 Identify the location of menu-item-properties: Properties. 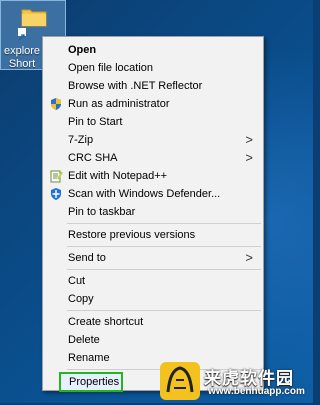
(91, 382).